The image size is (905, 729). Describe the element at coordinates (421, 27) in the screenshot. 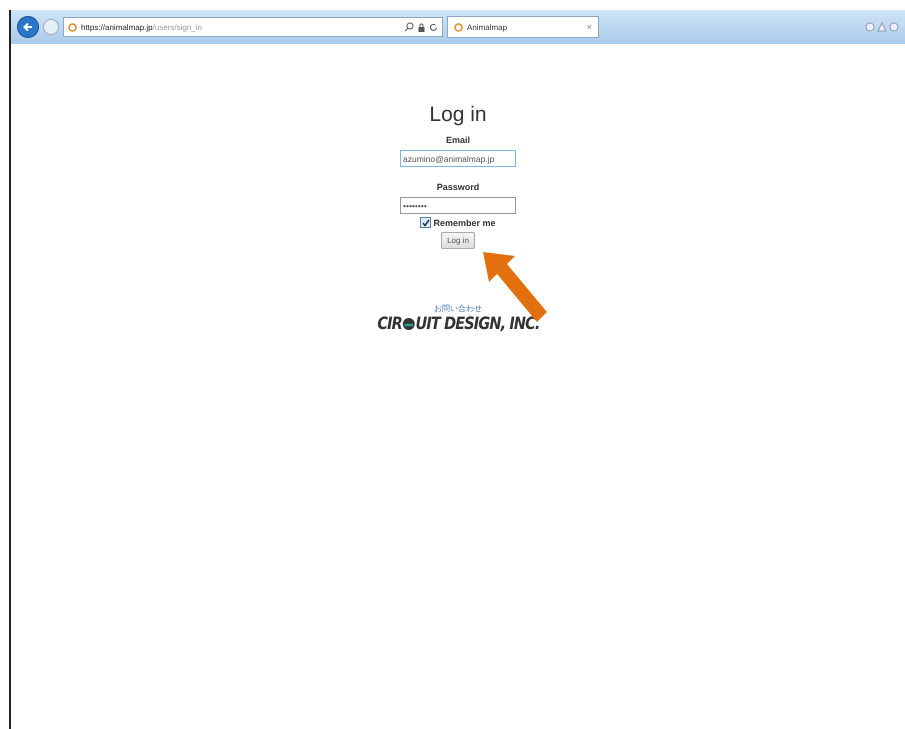

I see `lock-icon` at that location.